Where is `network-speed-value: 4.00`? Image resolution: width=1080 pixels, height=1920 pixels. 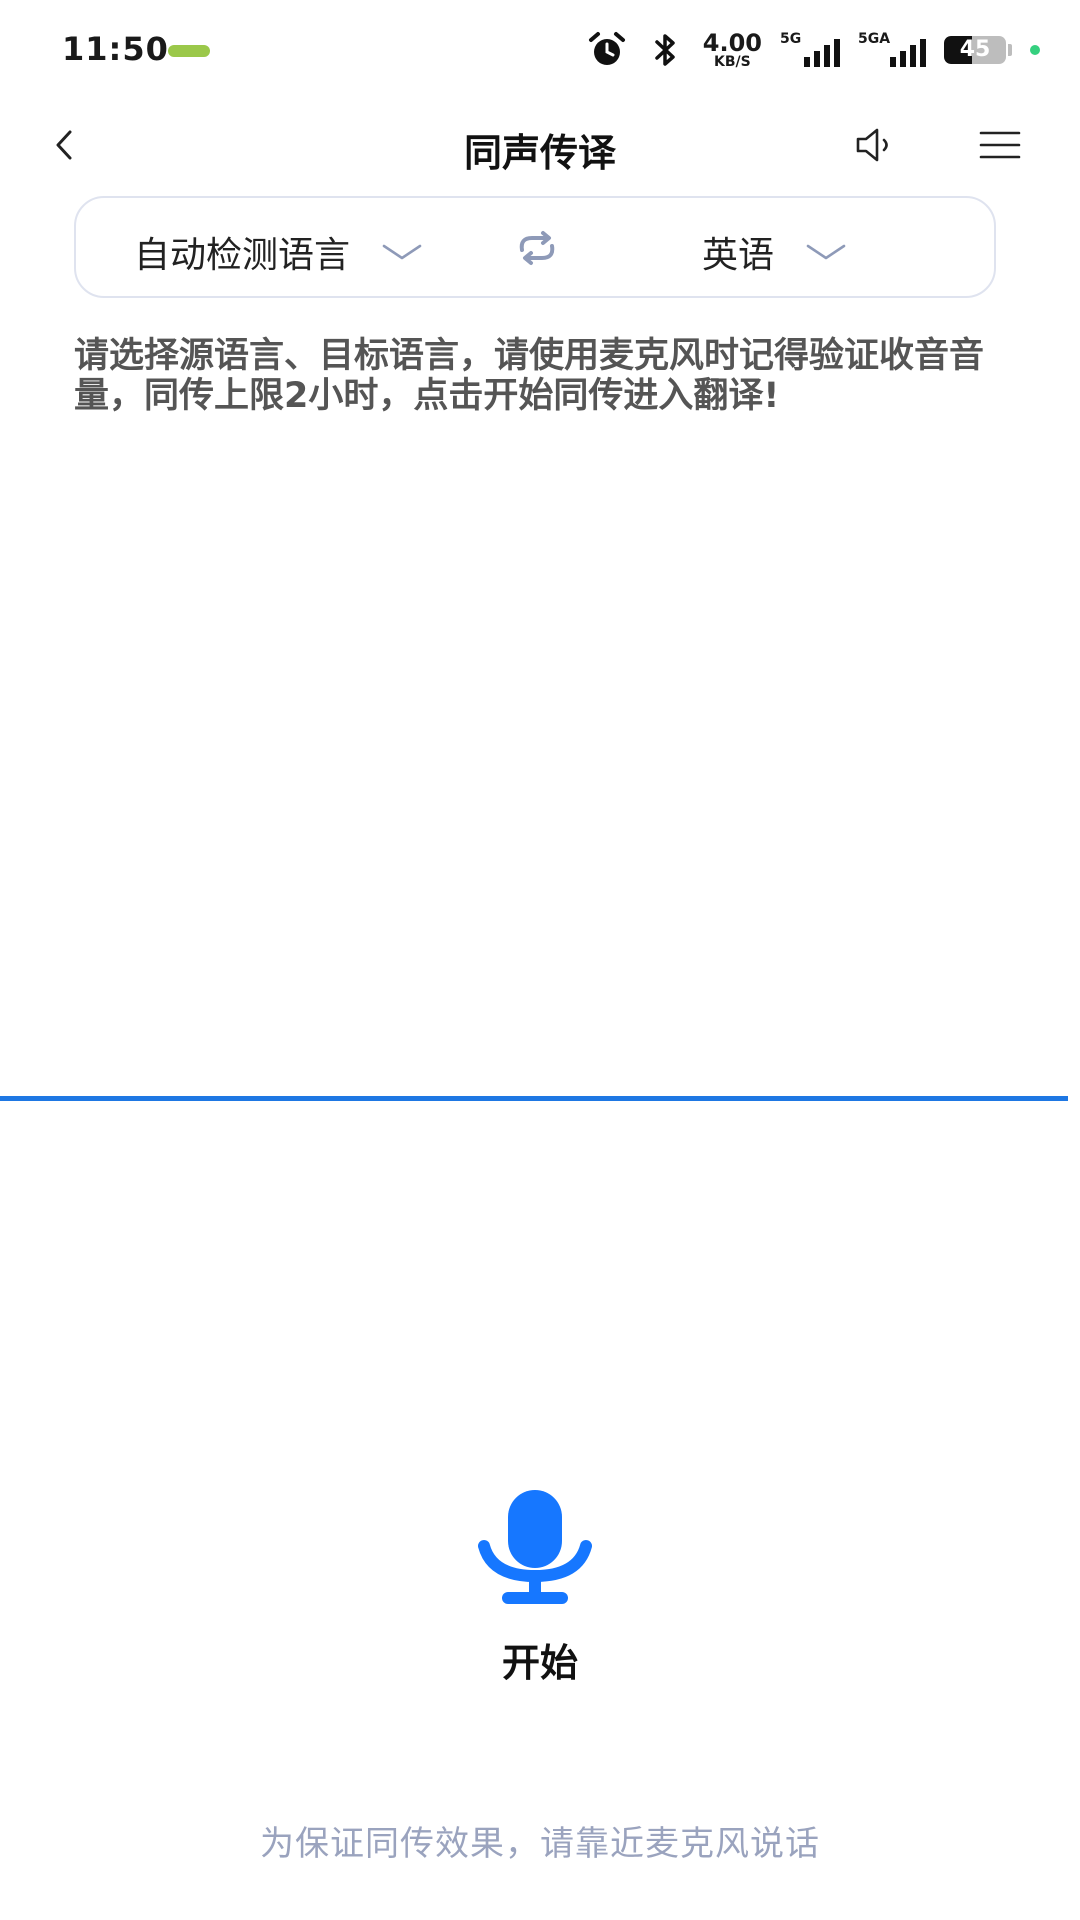 network-speed-value: 4.00 is located at coordinates (732, 43).